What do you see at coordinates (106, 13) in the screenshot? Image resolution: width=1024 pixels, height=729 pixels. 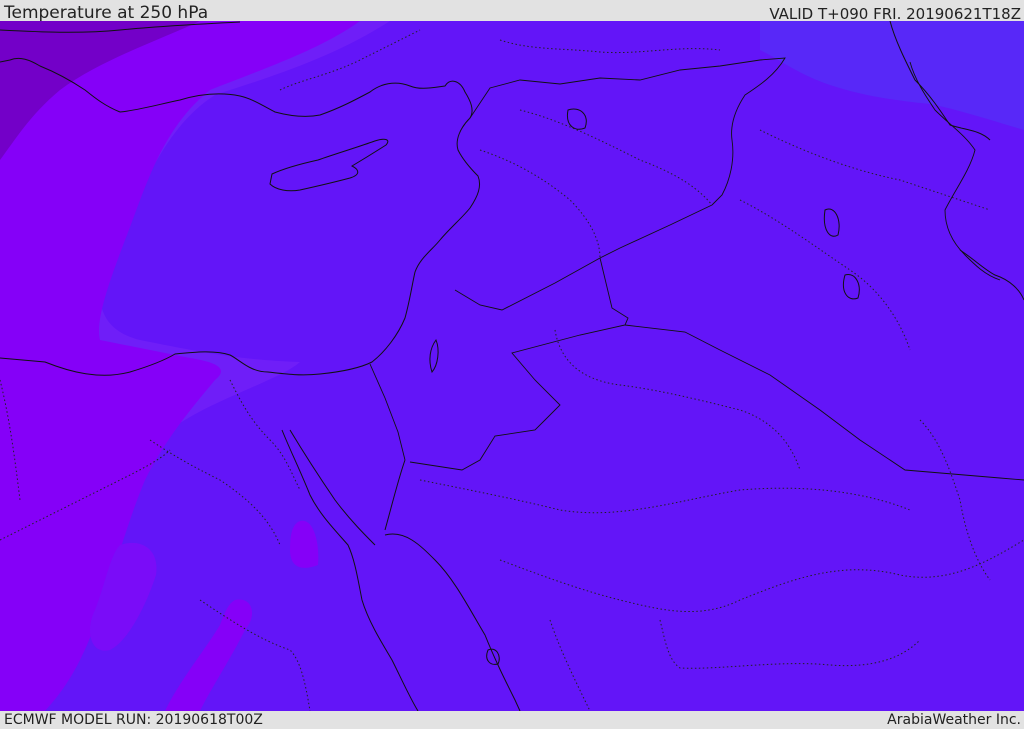 I see `map-title: Temperature at 250 hPa` at bounding box center [106, 13].